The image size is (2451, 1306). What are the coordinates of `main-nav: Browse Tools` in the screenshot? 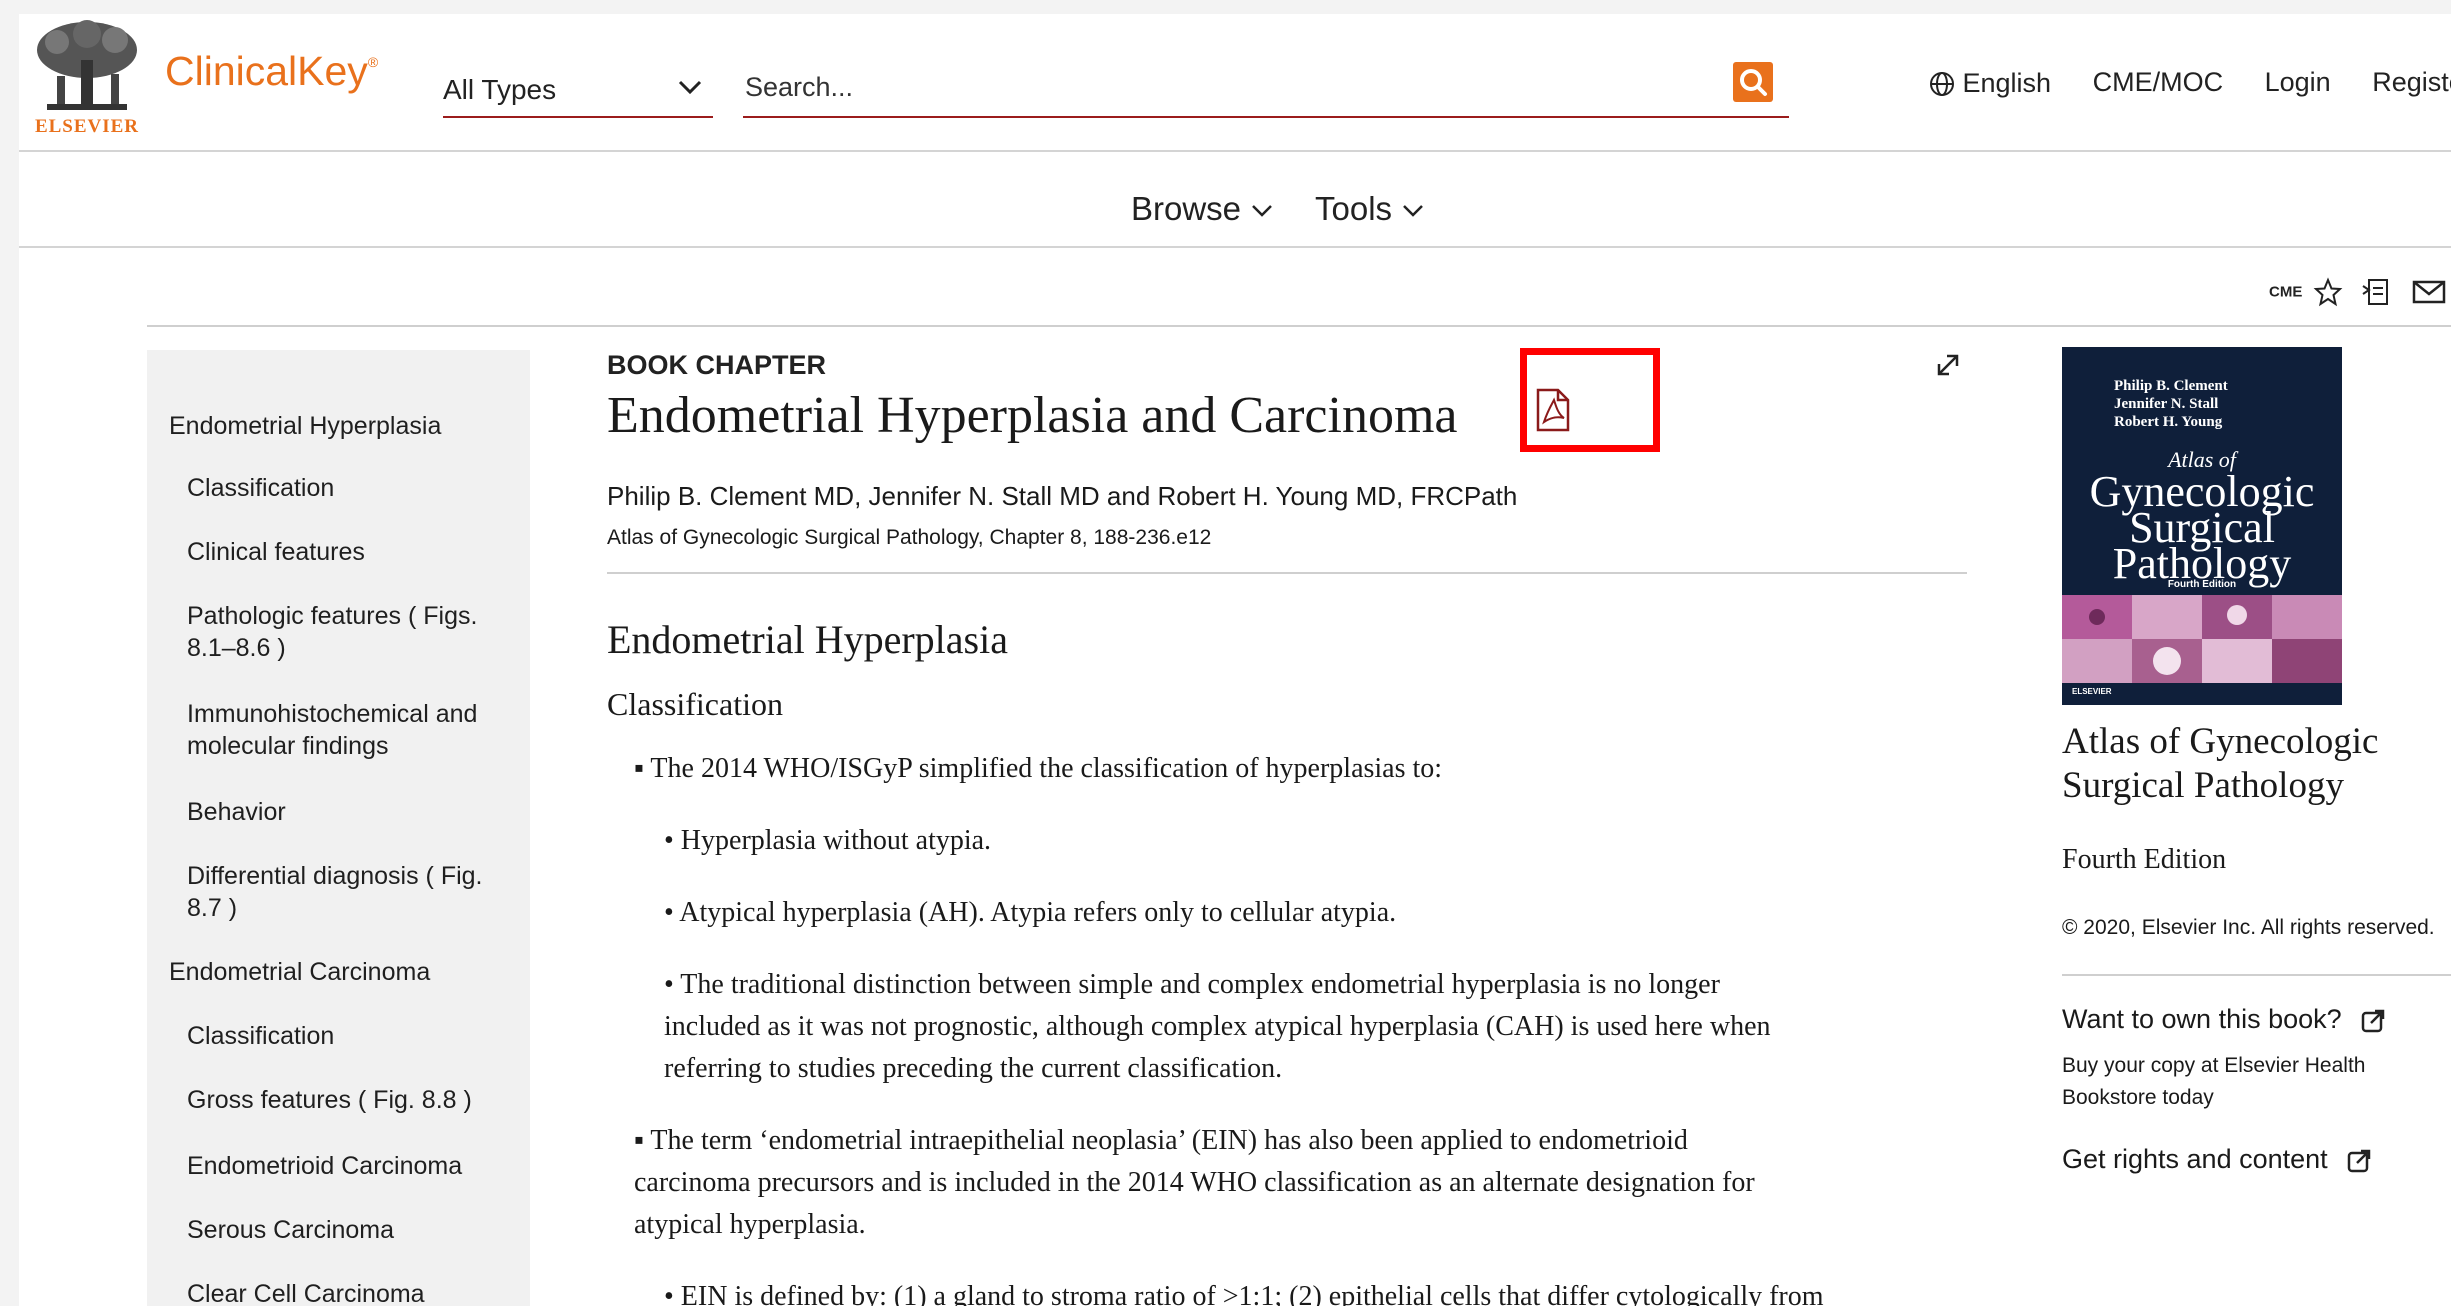 It's located at (1235, 200).